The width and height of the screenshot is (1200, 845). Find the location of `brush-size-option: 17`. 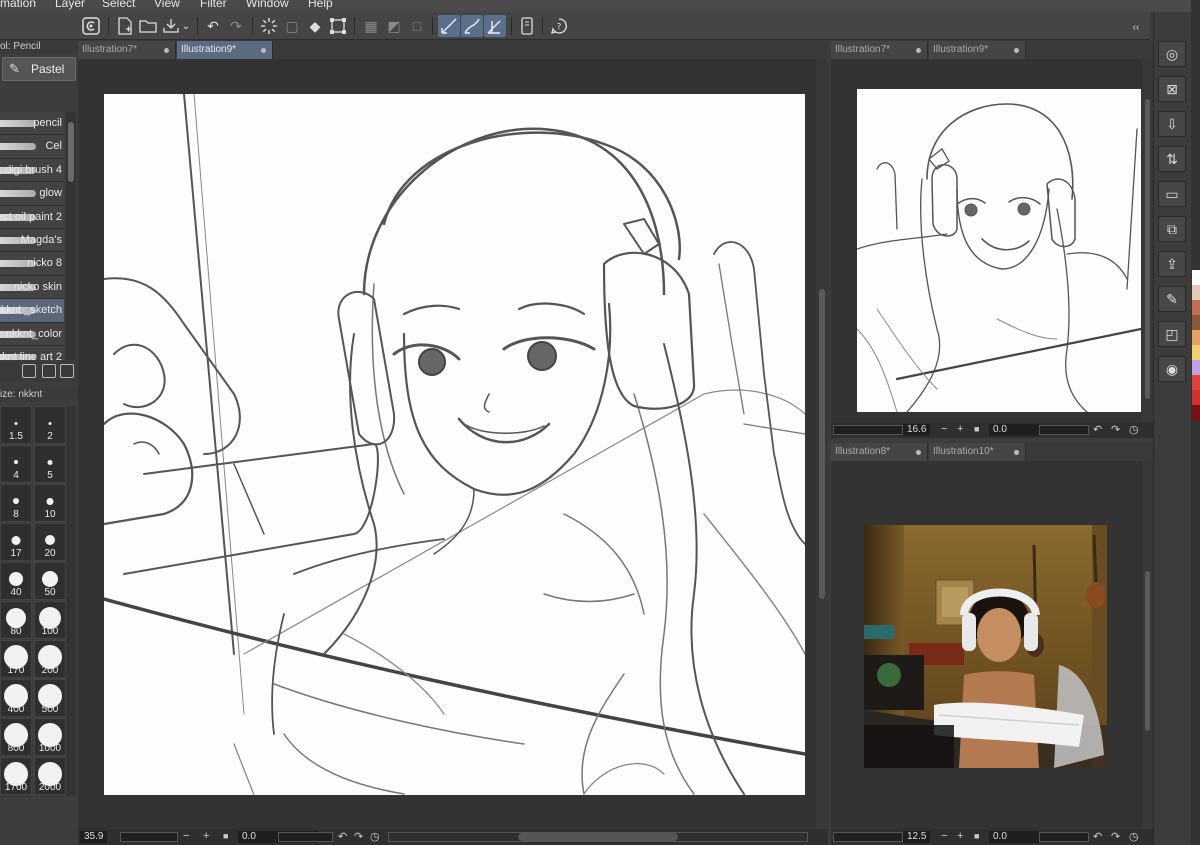

brush-size-option: 17 is located at coordinates (16, 542).